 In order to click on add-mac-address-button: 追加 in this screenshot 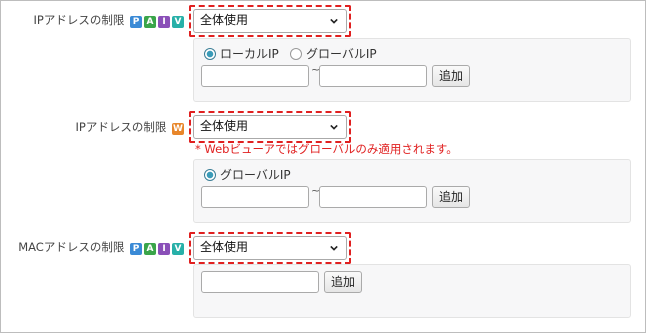, I will do `click(343, 282)`.